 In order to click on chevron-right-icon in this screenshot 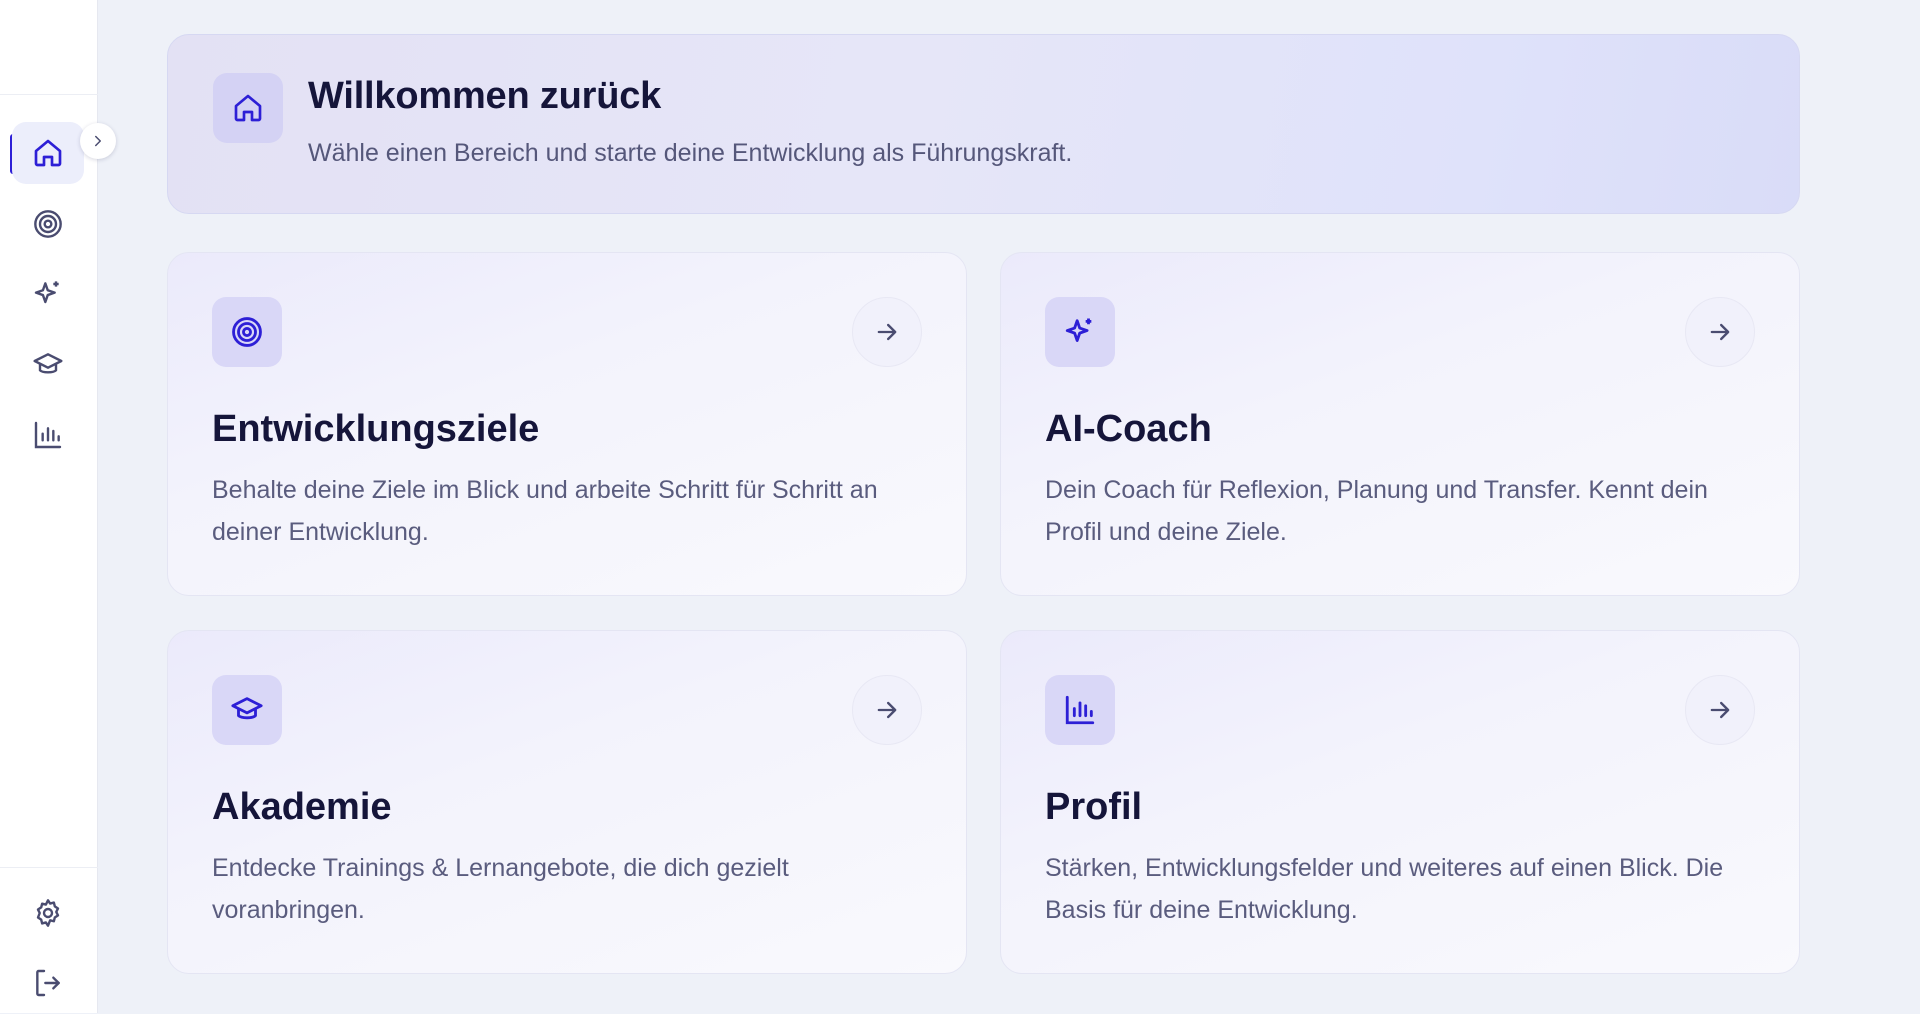, I will do `click(98, 141)`.